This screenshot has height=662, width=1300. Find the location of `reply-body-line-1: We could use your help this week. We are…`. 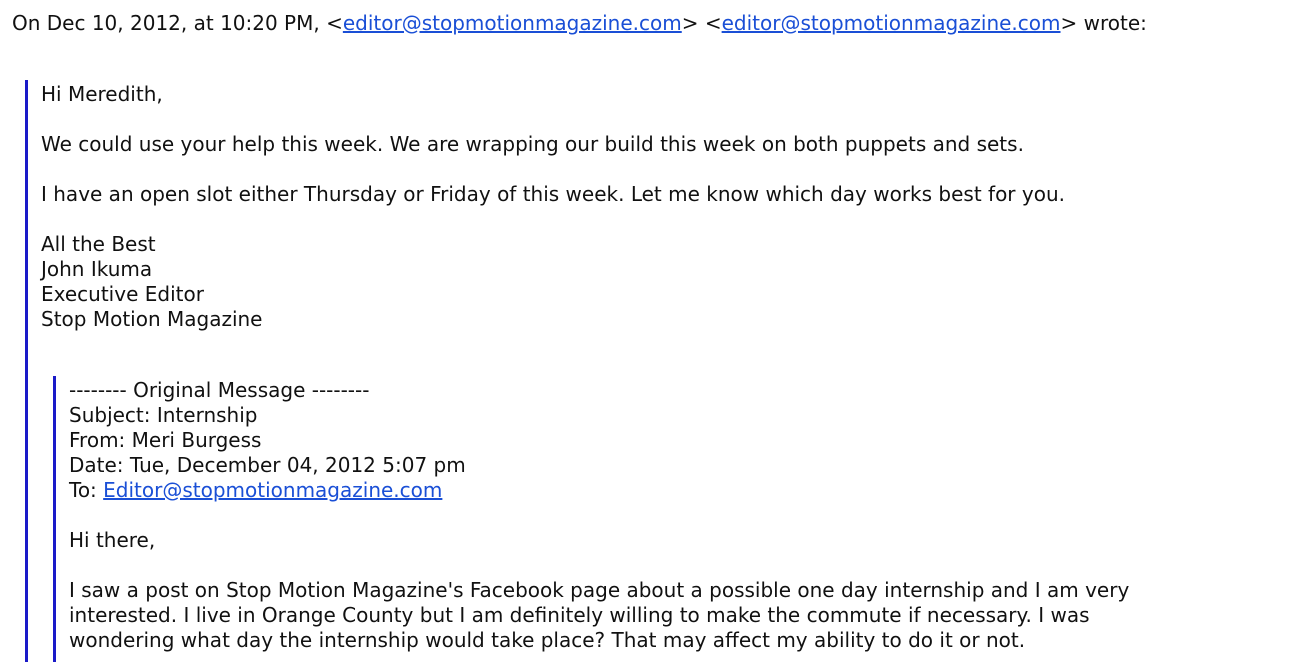

reply-body-line-1: We could use your help this week. We are… is located at coordinates (532, 144).